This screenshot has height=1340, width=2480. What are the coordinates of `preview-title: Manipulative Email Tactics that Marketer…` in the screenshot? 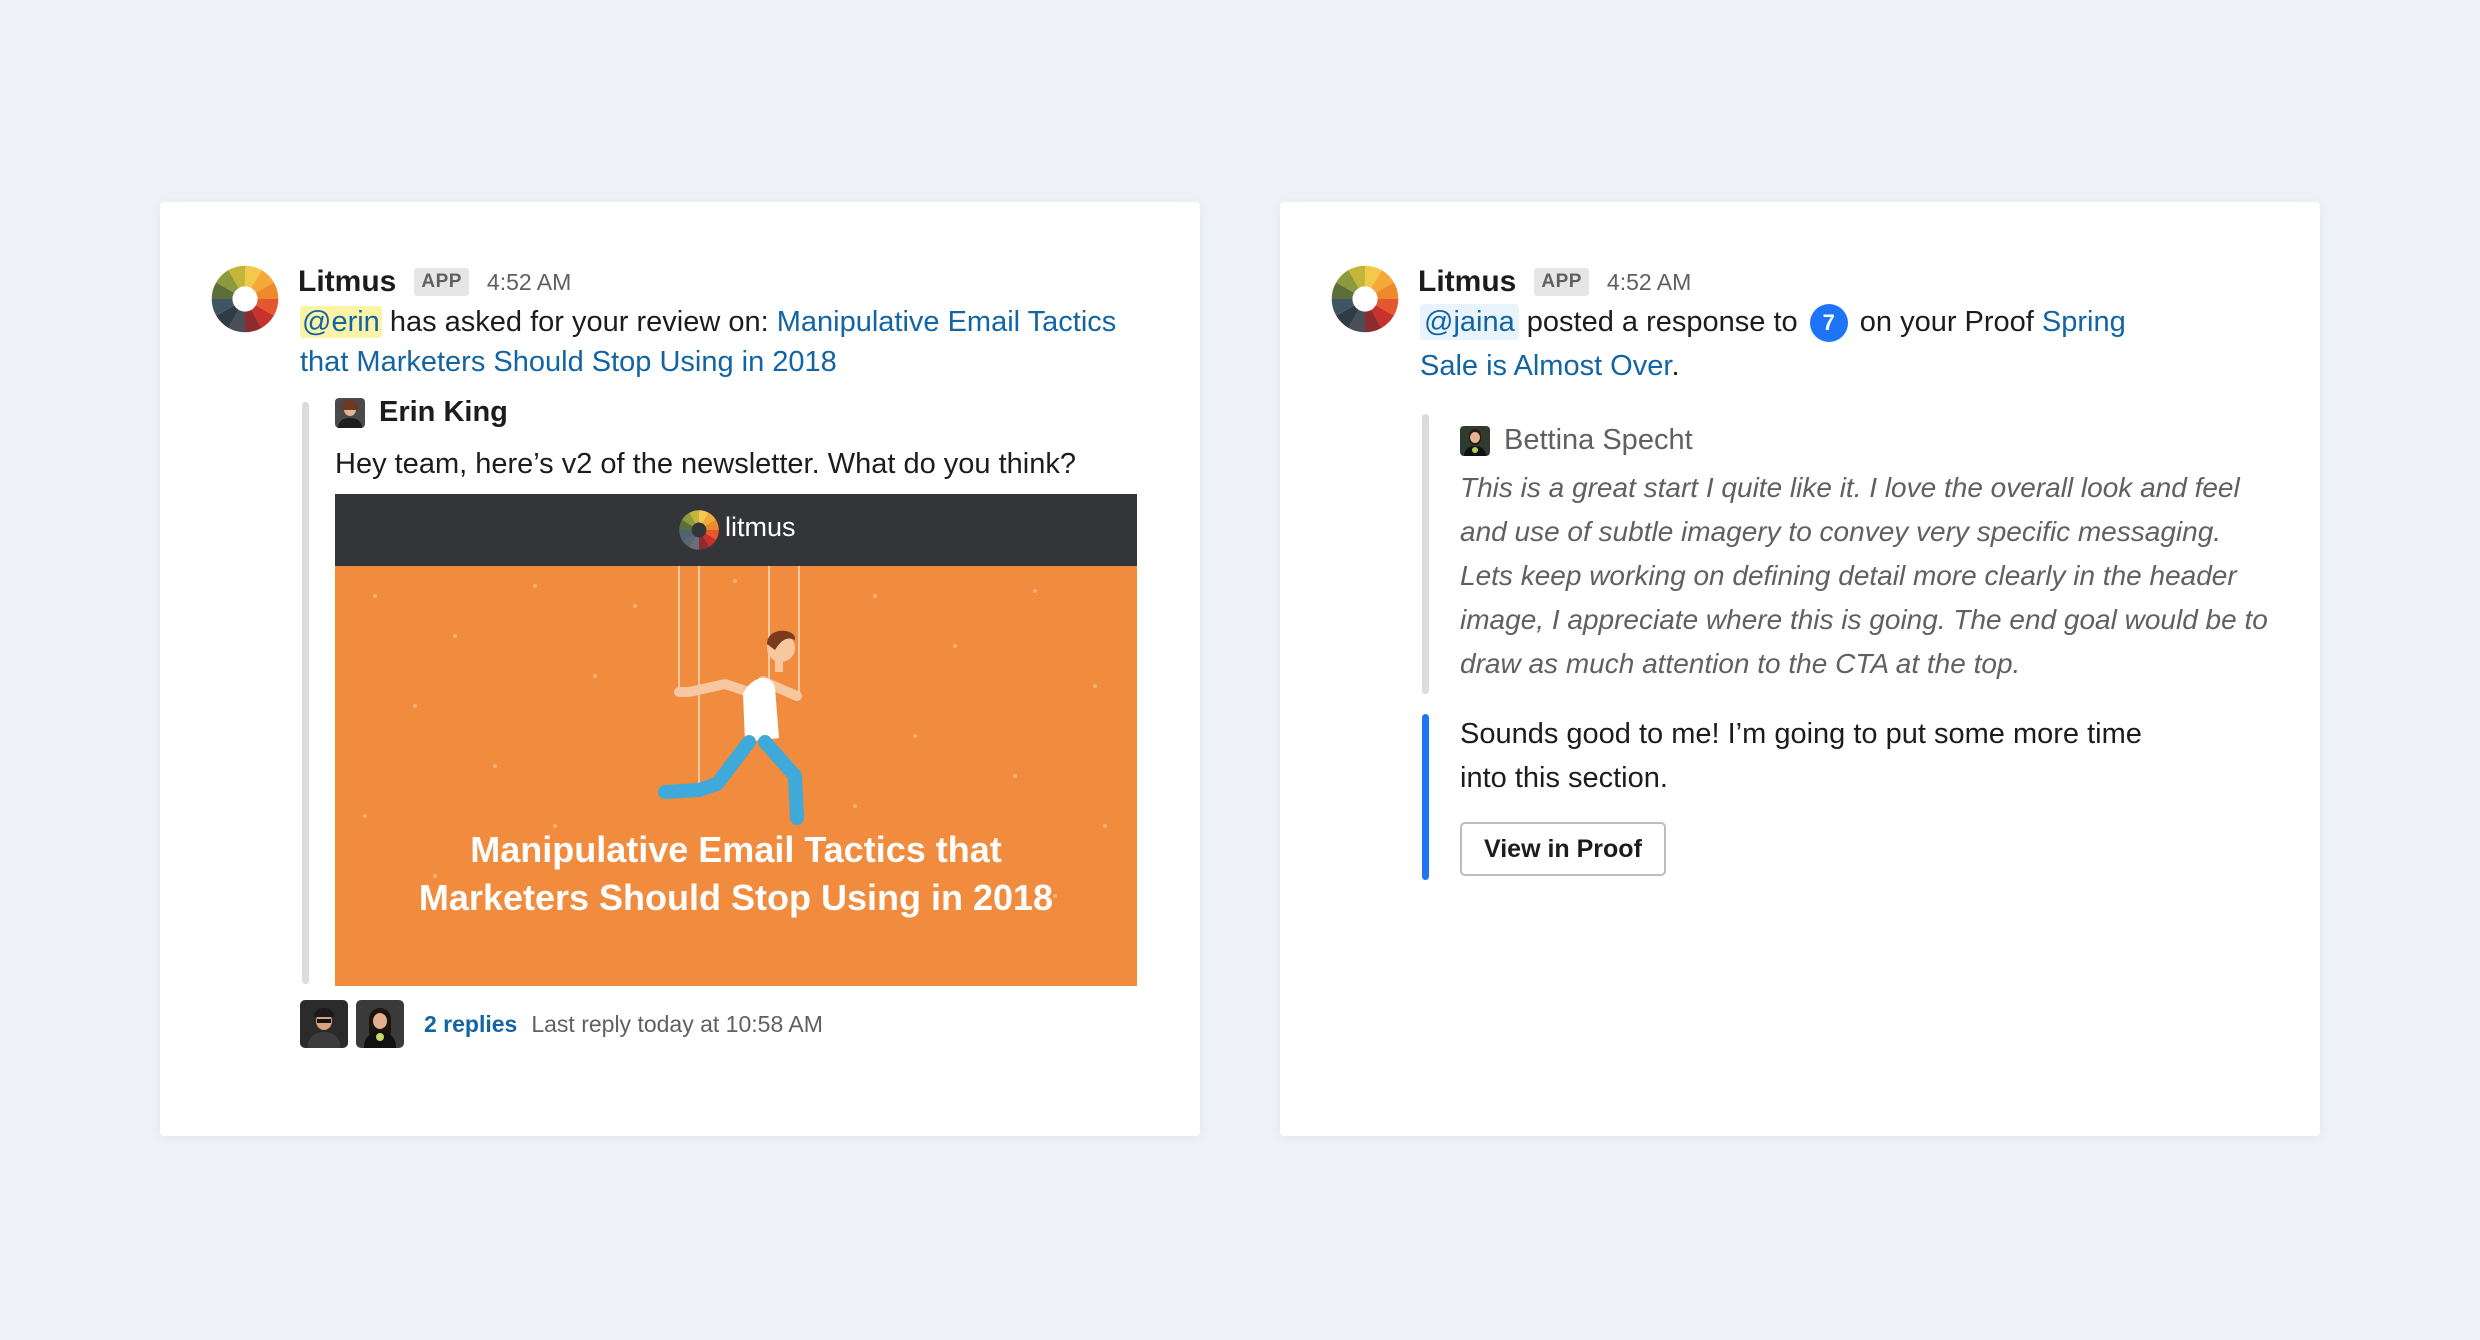 It's located at (736, 874).